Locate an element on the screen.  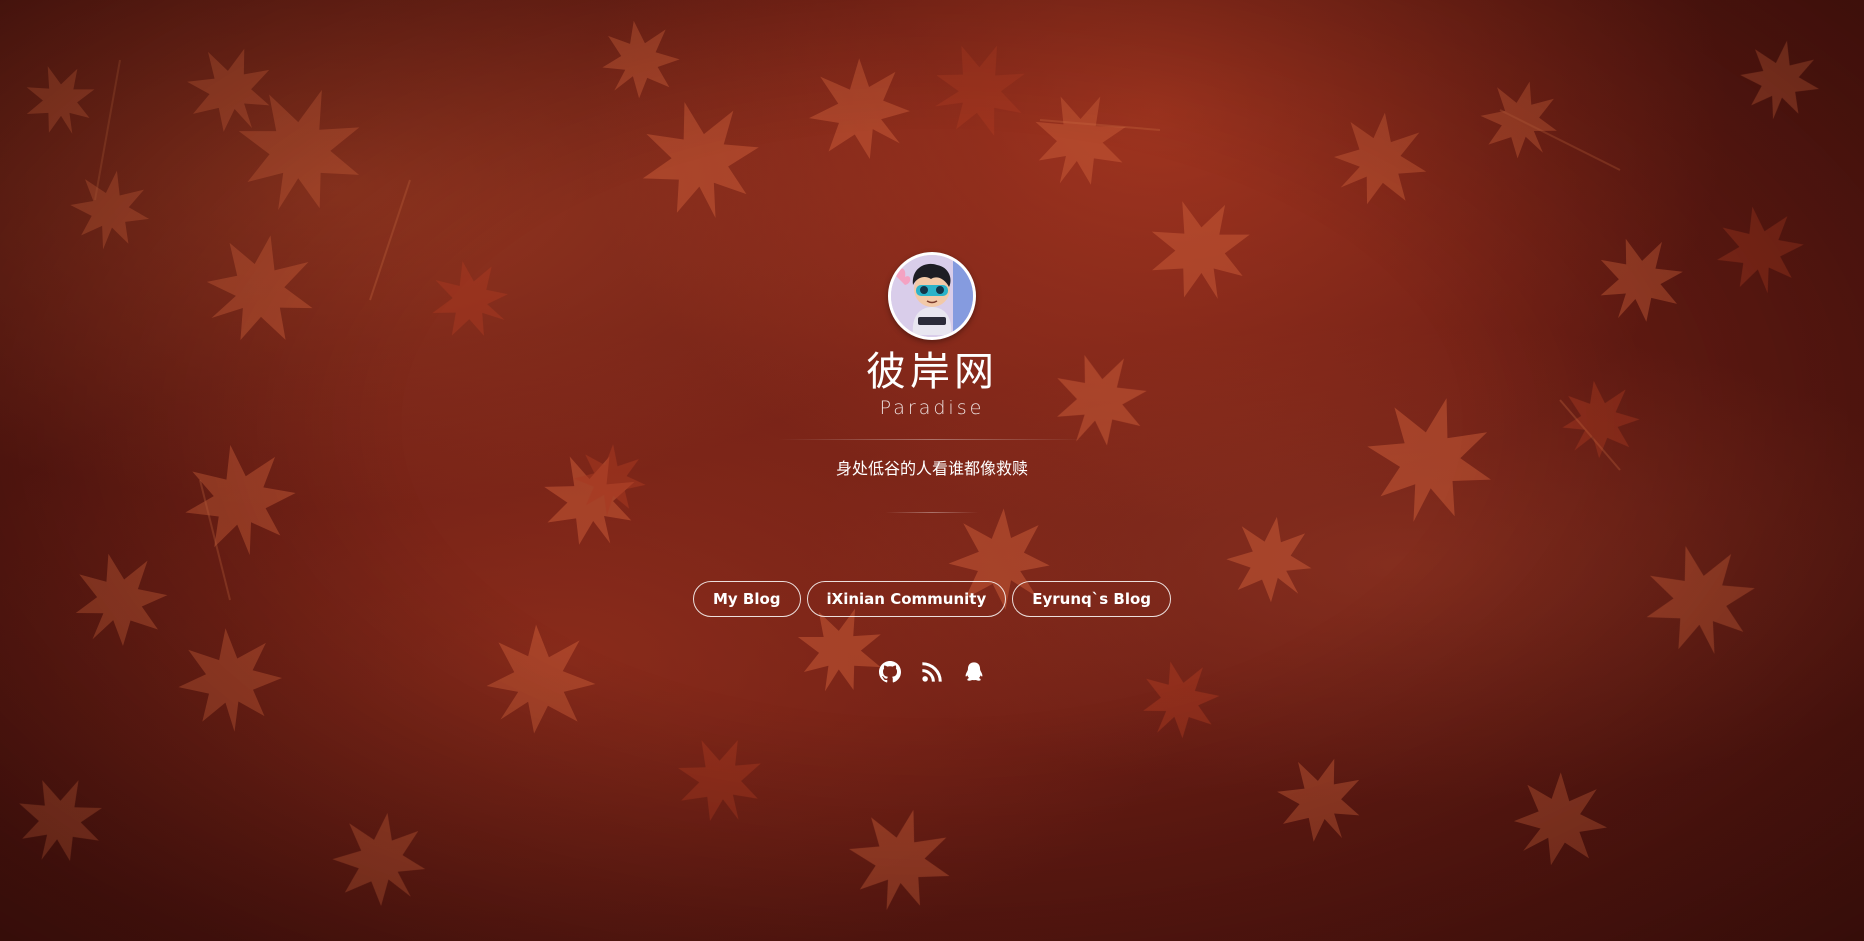
my-blog-button: My Blog is located at coordinates (746, 599).